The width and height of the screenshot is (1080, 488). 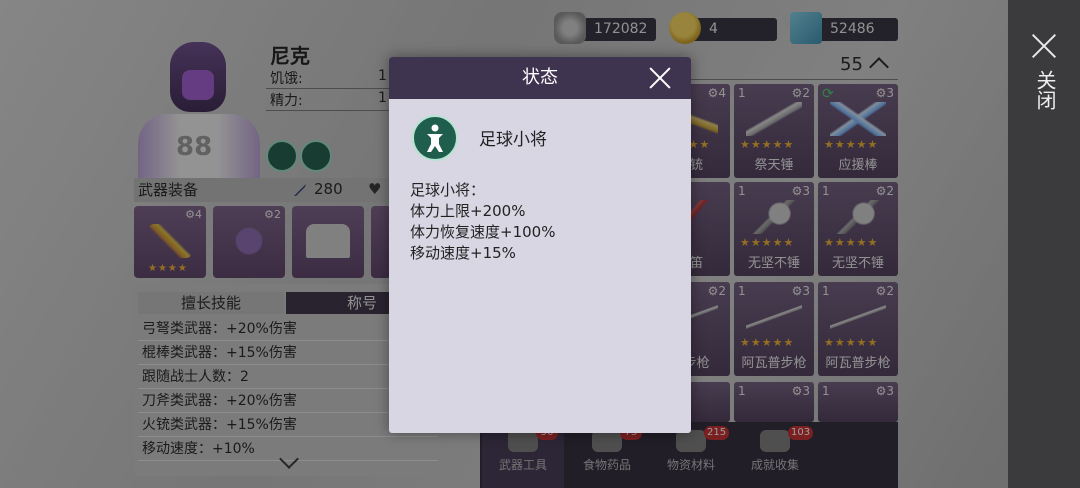 What do you see at coordinates (513, 140) in the screenshot?
I see `buff-name: 足球小将` at bounding box center [513, 140].